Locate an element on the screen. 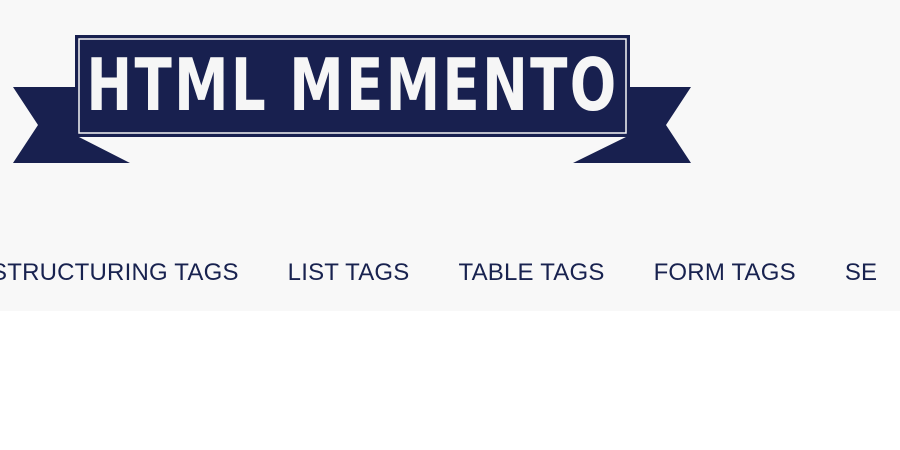 This screenshot has height=450, width=900. nav-item-se: SE is located at coordinates (861, 273).